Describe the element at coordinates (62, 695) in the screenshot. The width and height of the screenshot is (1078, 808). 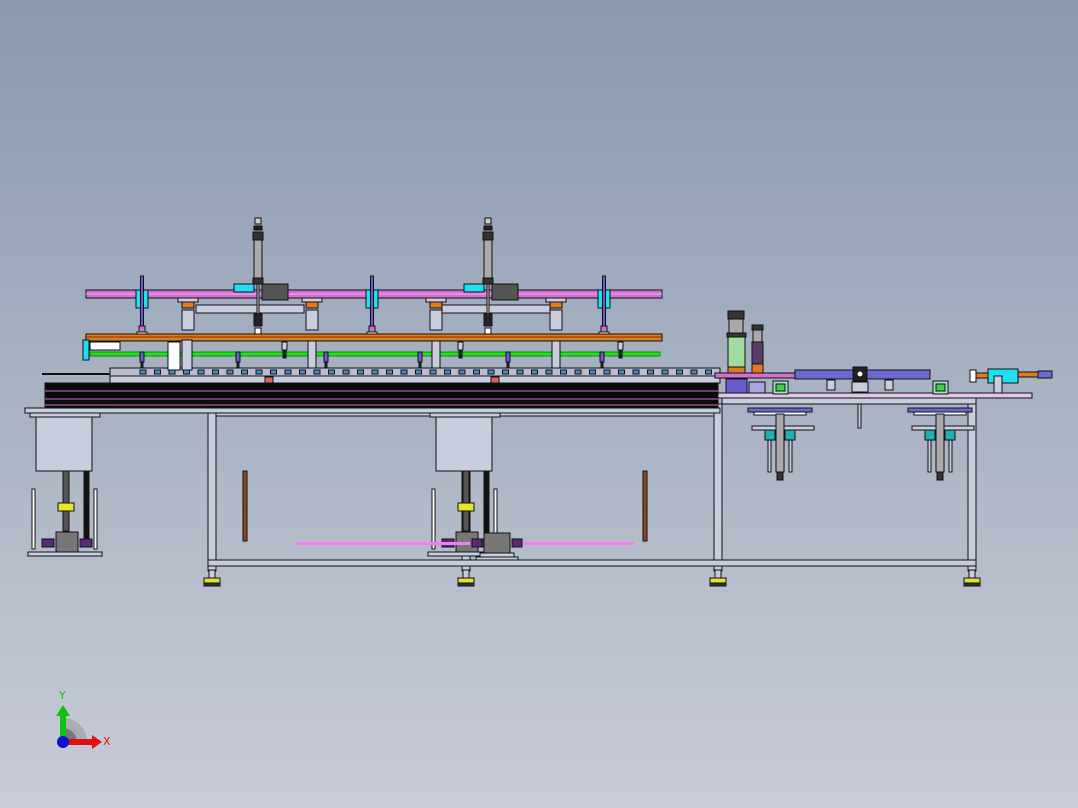
I see `y-axis-label: Y` at that location.